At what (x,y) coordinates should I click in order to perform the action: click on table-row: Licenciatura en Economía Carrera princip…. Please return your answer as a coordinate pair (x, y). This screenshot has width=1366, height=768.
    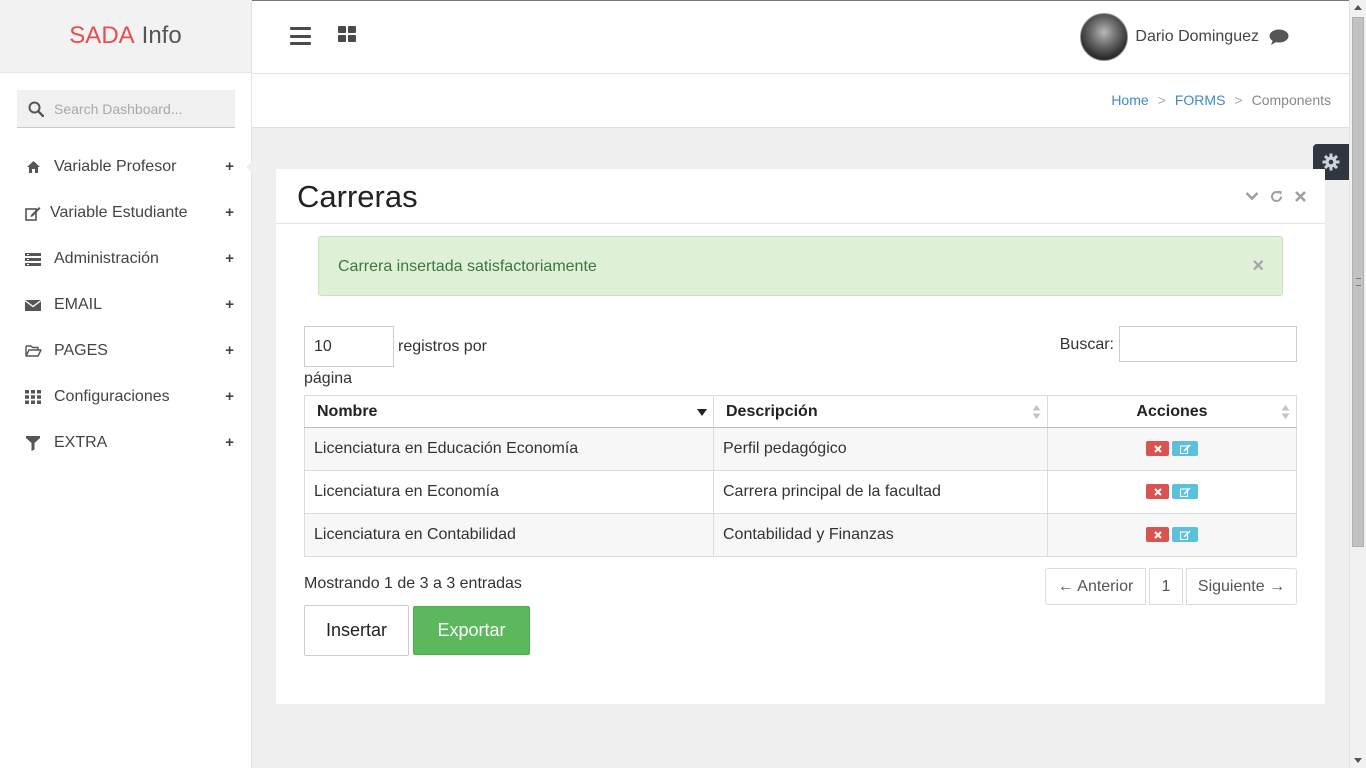
    Looking at the image, I should click on (800, 492).